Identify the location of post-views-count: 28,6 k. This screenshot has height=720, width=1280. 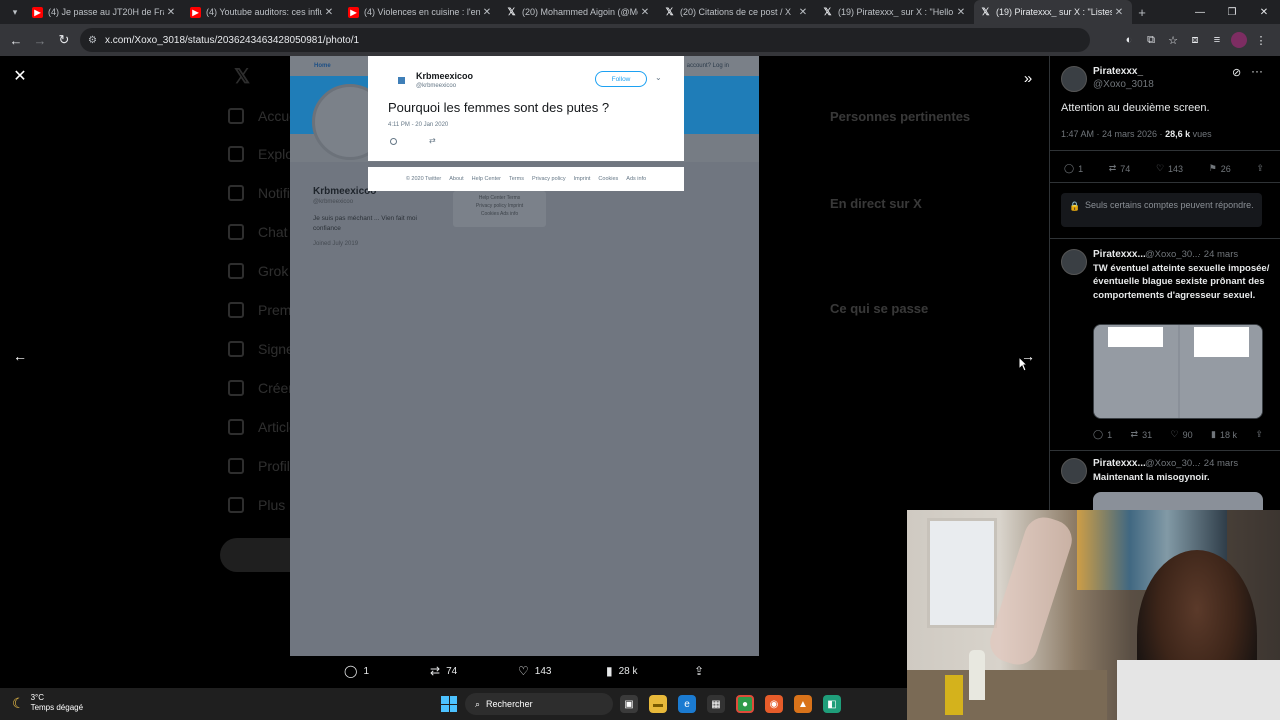
(1178, 134).